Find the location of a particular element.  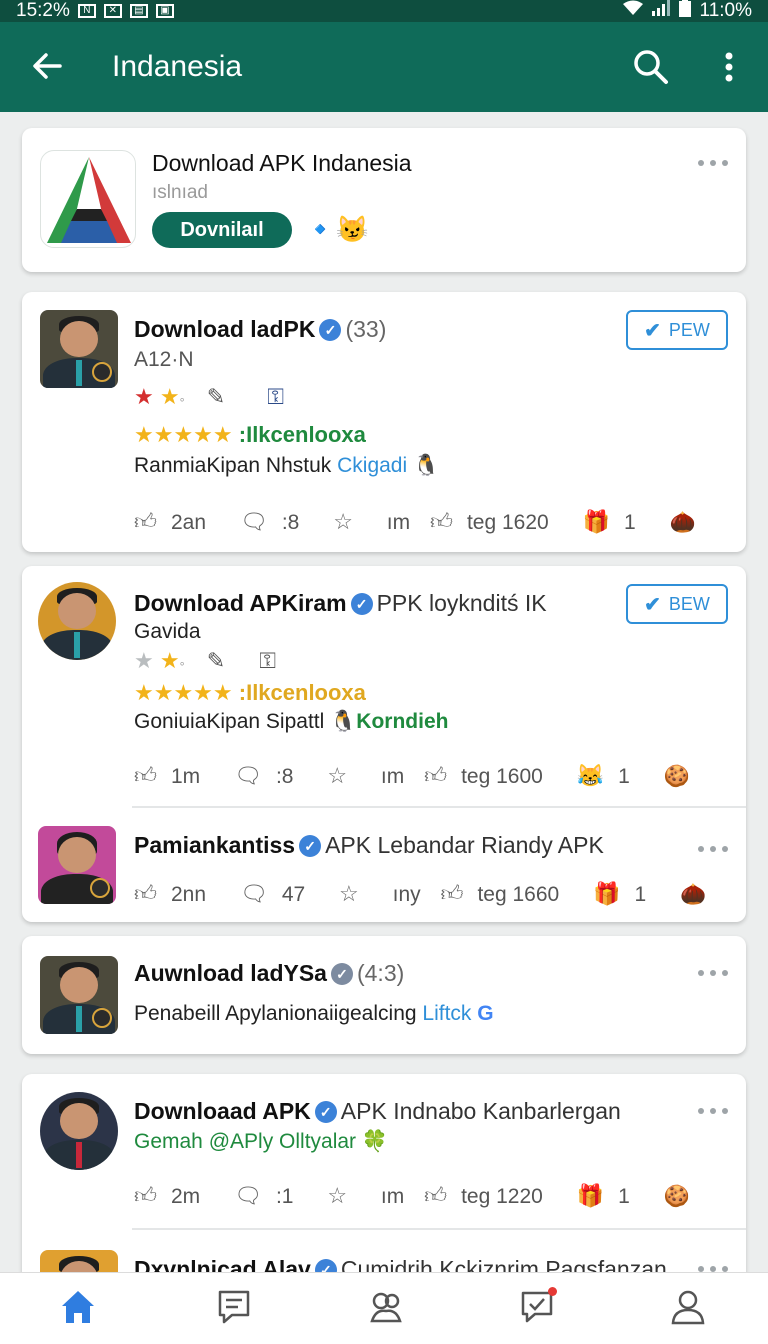

notification-badge is located at coordinates (552, 1291).